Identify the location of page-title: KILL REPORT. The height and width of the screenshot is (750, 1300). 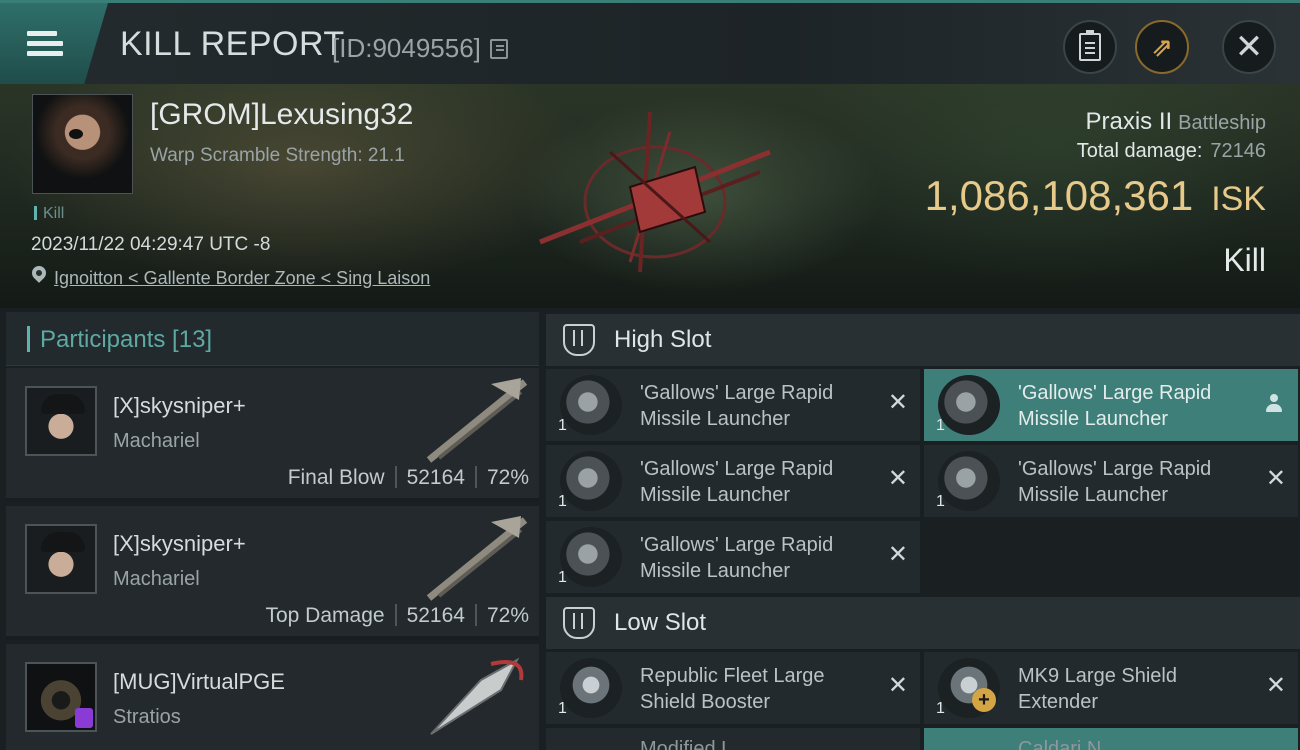
(232, 44).